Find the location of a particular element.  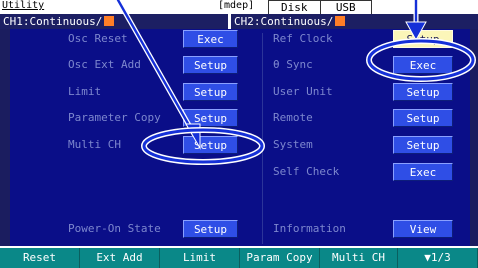

self-check-label: Self Check is located at coordinates (306, 171).